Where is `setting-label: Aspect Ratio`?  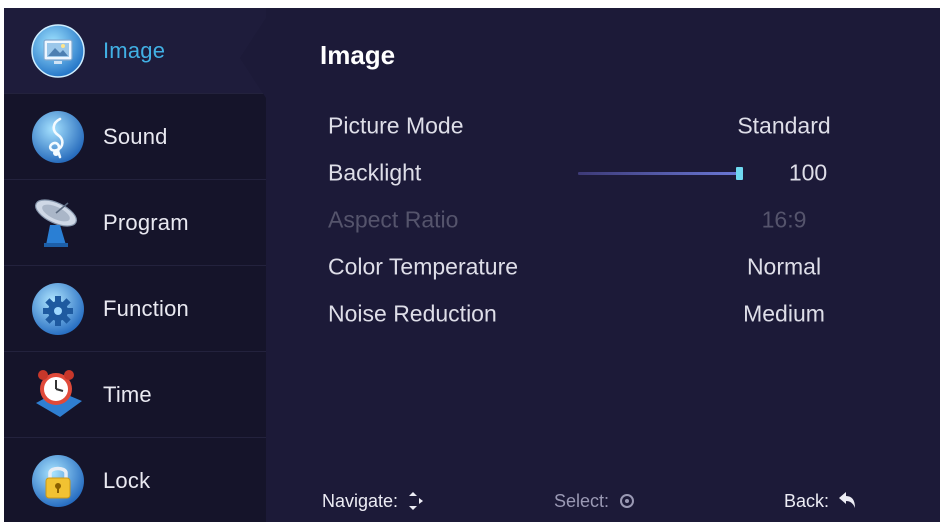 setting-label: Aspect Ratio is located at coordinates (393, 219).